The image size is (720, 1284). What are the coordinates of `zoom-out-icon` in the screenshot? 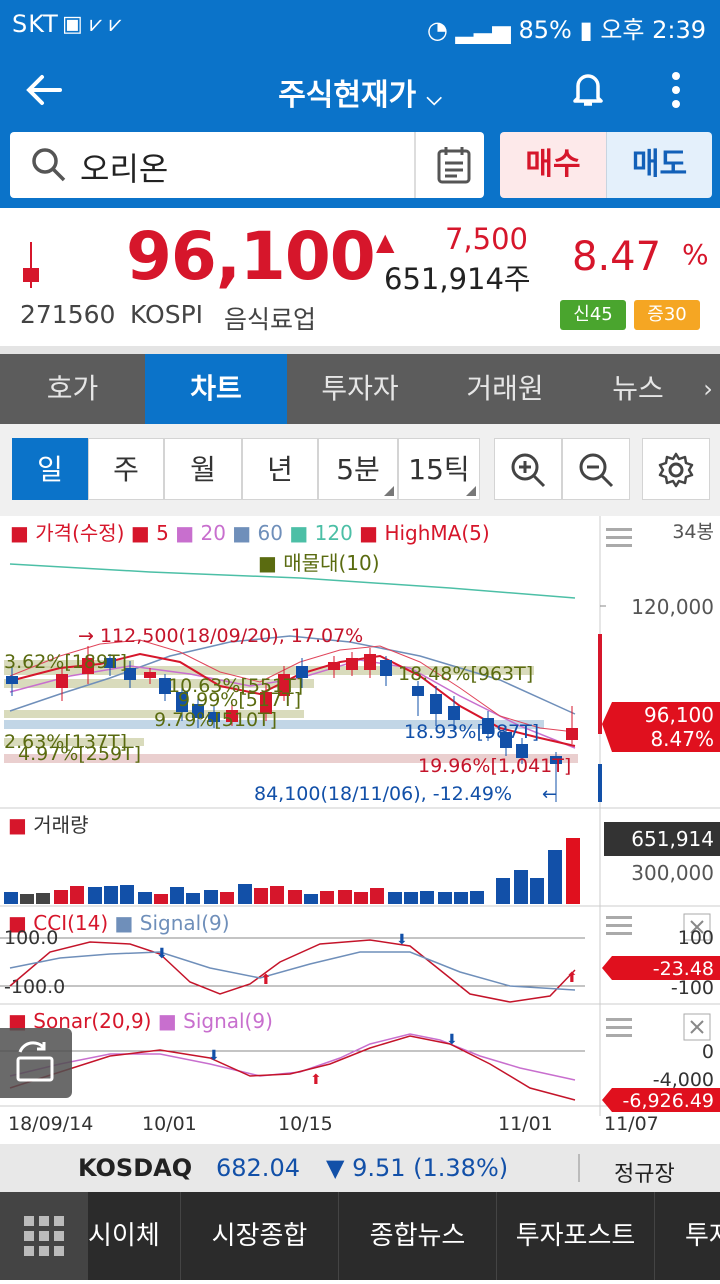 It's located at (596, 469).